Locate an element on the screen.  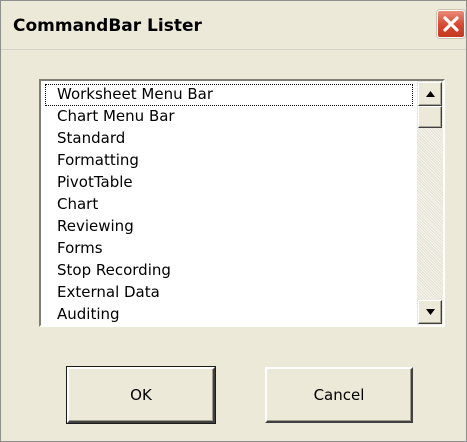
close-icon is located at coordinates (451, 24).